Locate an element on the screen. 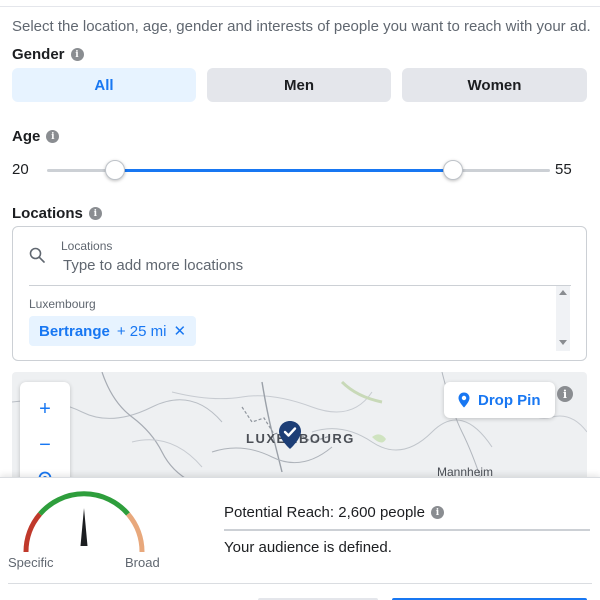 The height and width of the screenshot is (600, 600). locations-label-row: Locations i is located at coordinates (57, 213).